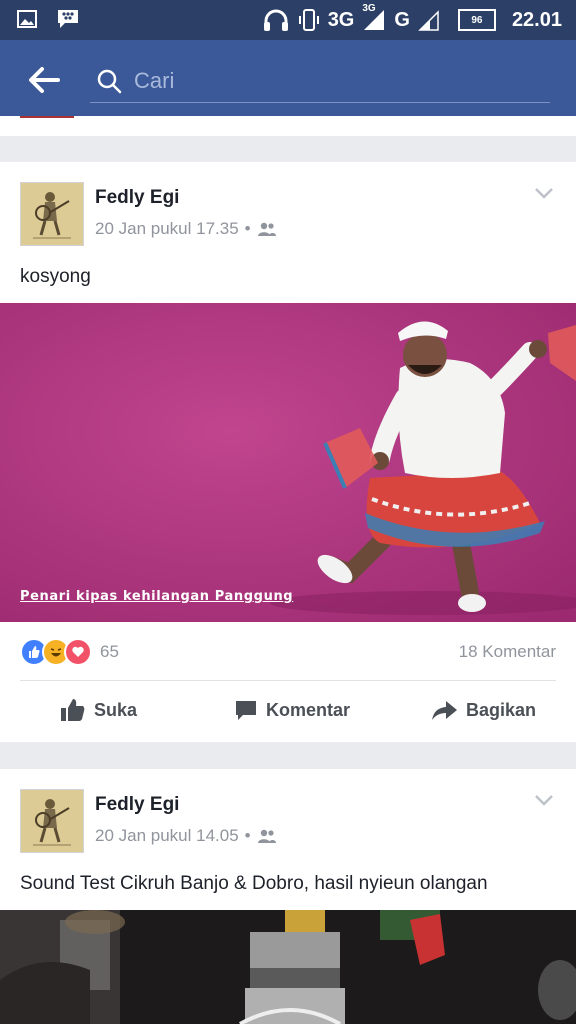  Describe the element at coordinates (288, 680) in the screenshot. I see `post-divider` at that location.